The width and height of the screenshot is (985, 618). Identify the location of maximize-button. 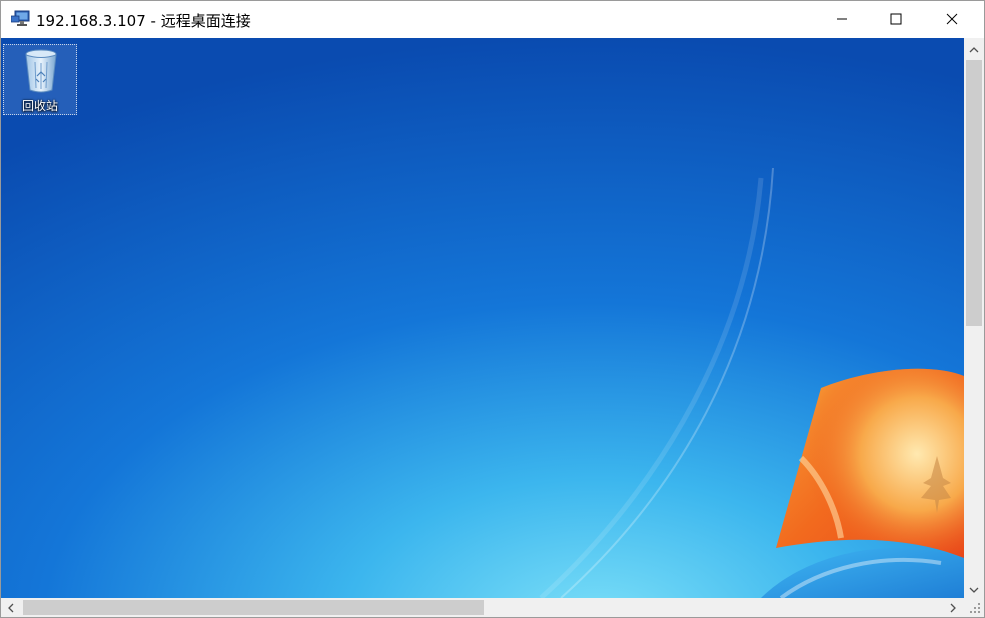
(896, 19).